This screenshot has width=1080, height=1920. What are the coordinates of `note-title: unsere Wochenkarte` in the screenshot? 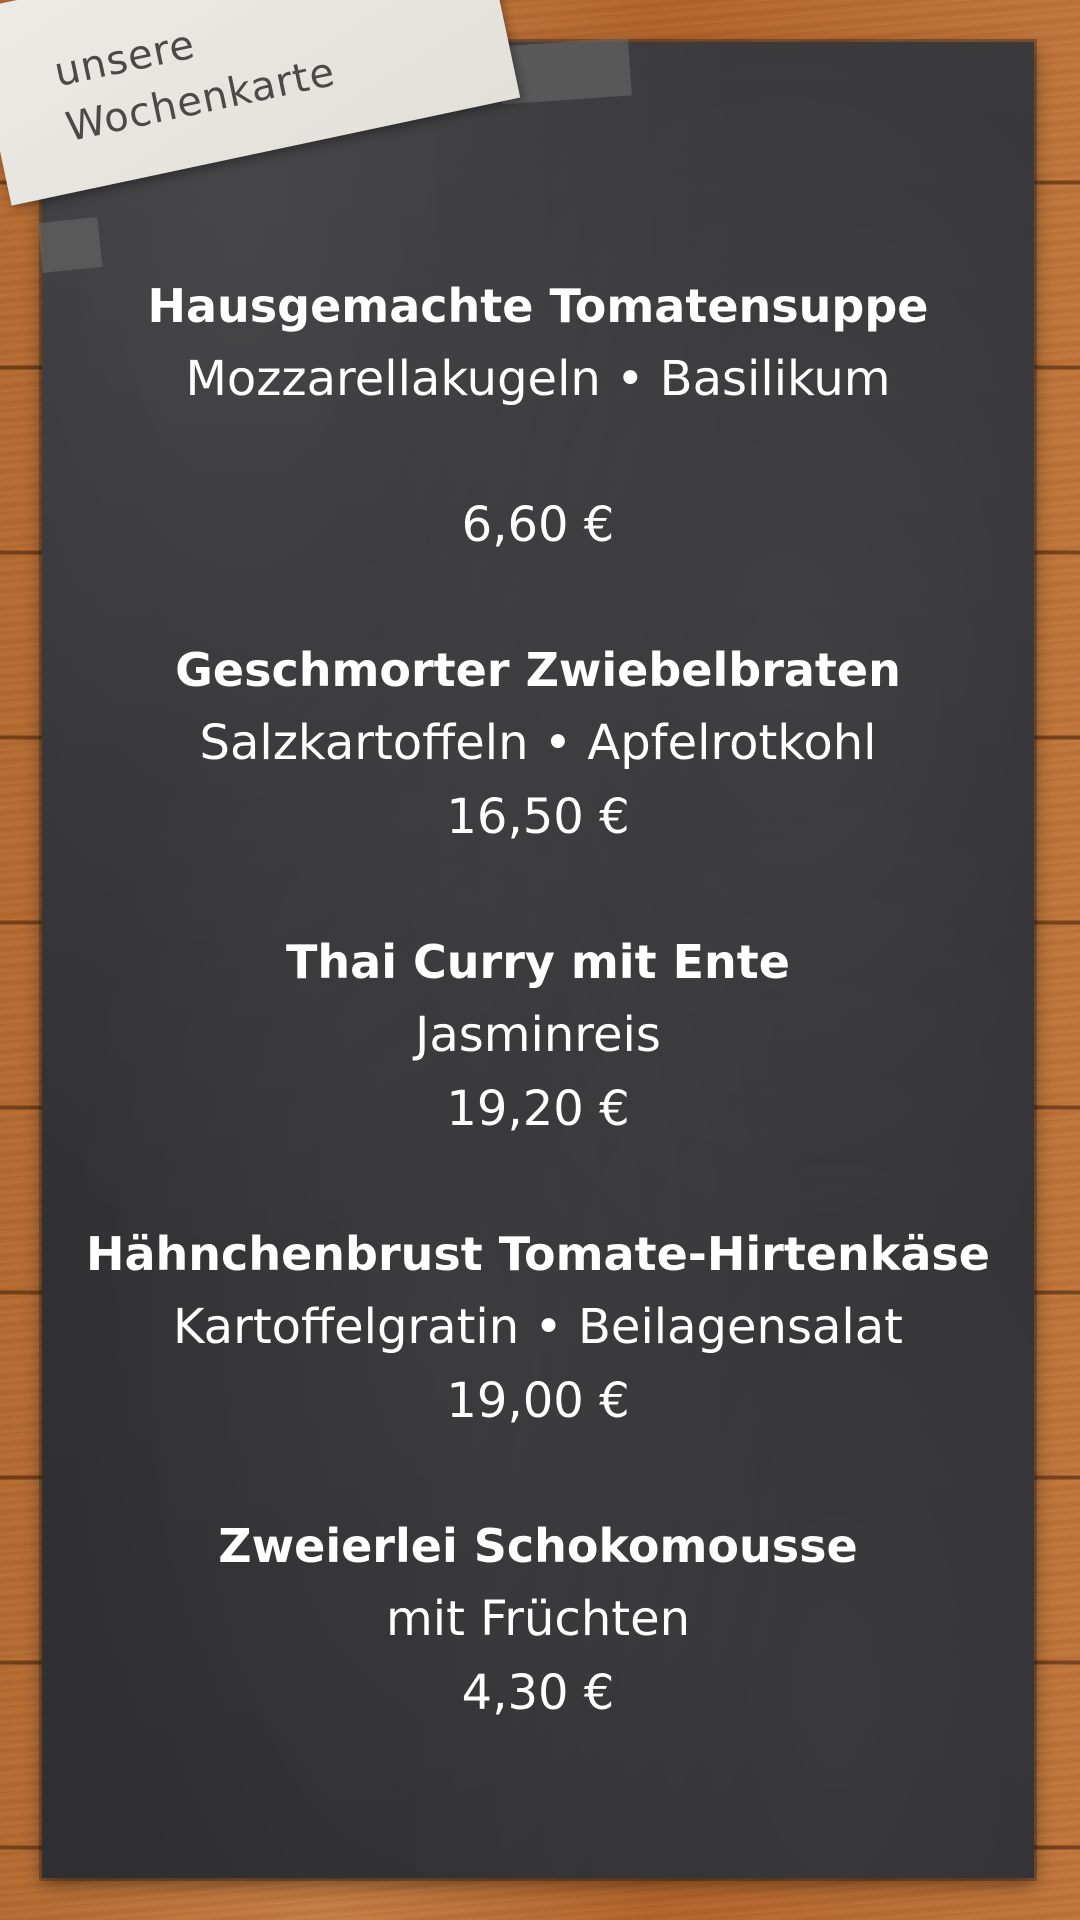 It's located at (194, 78).